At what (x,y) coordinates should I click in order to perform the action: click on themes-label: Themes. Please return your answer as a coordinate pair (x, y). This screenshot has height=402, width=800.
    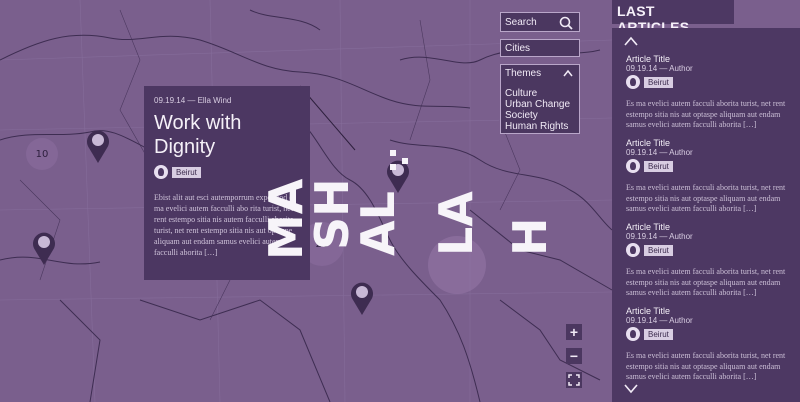
    Looking at the image, I should click on (523, 73).